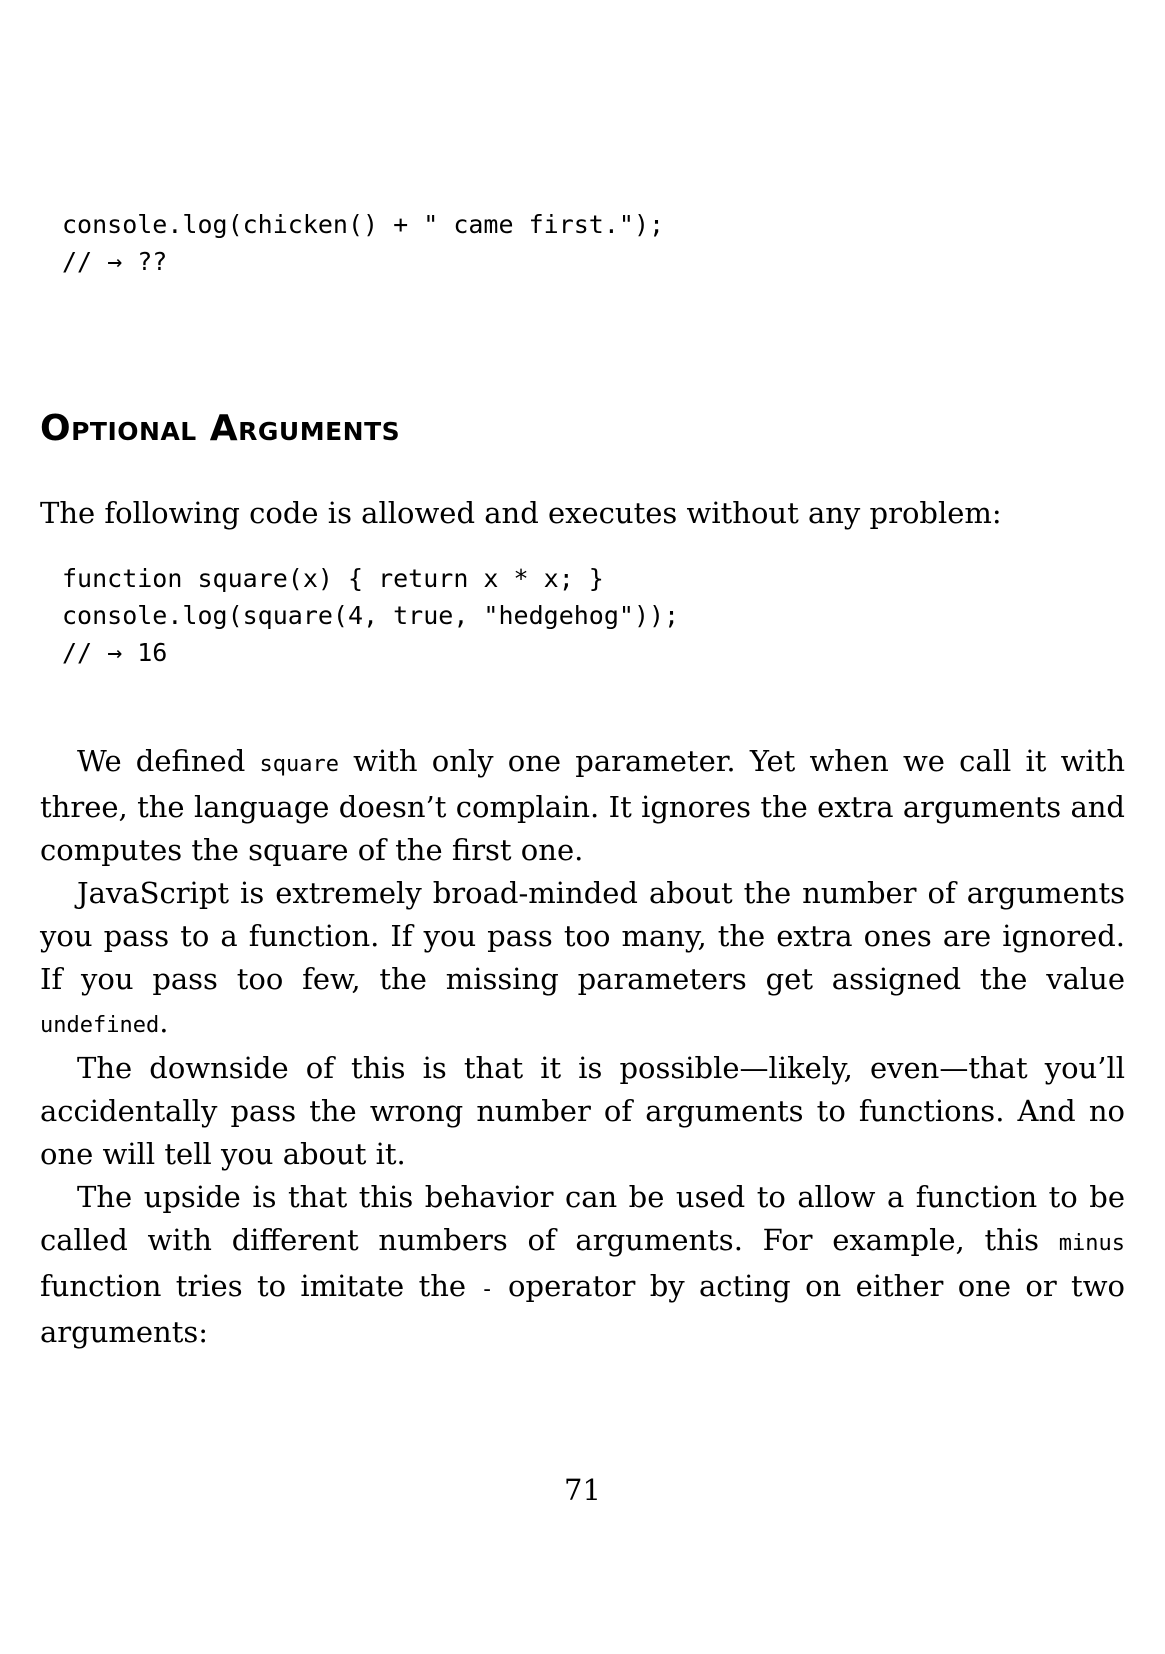  Describe the element at coordinates (260, 1286) in the screenshot. I see `paragraph-text: function tries to imitate the` at that location.